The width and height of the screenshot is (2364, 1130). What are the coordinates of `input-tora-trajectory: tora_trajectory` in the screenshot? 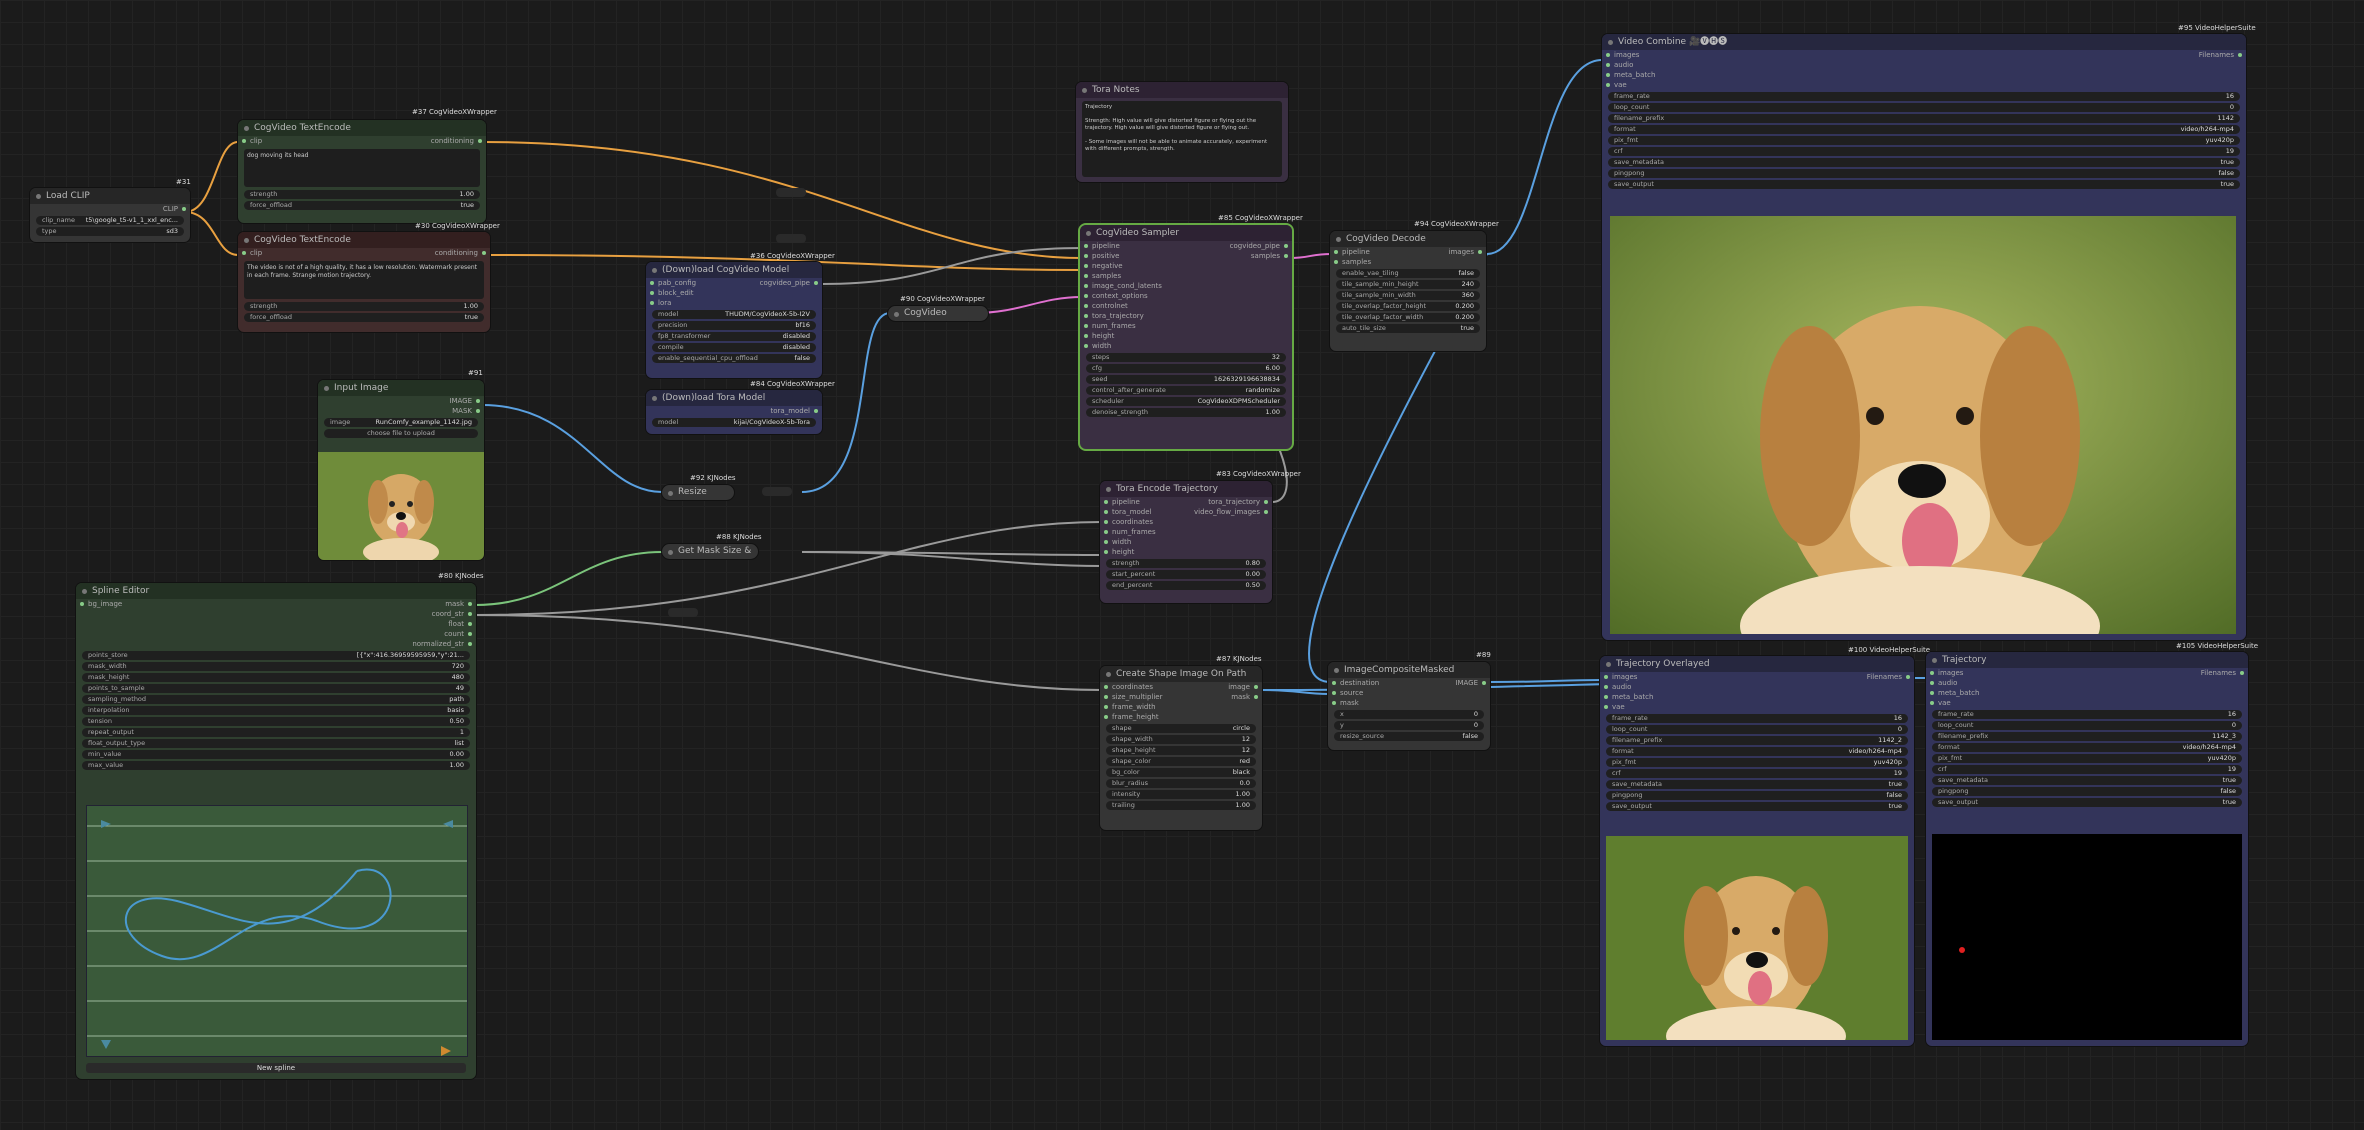 It's located at (1186, 316).